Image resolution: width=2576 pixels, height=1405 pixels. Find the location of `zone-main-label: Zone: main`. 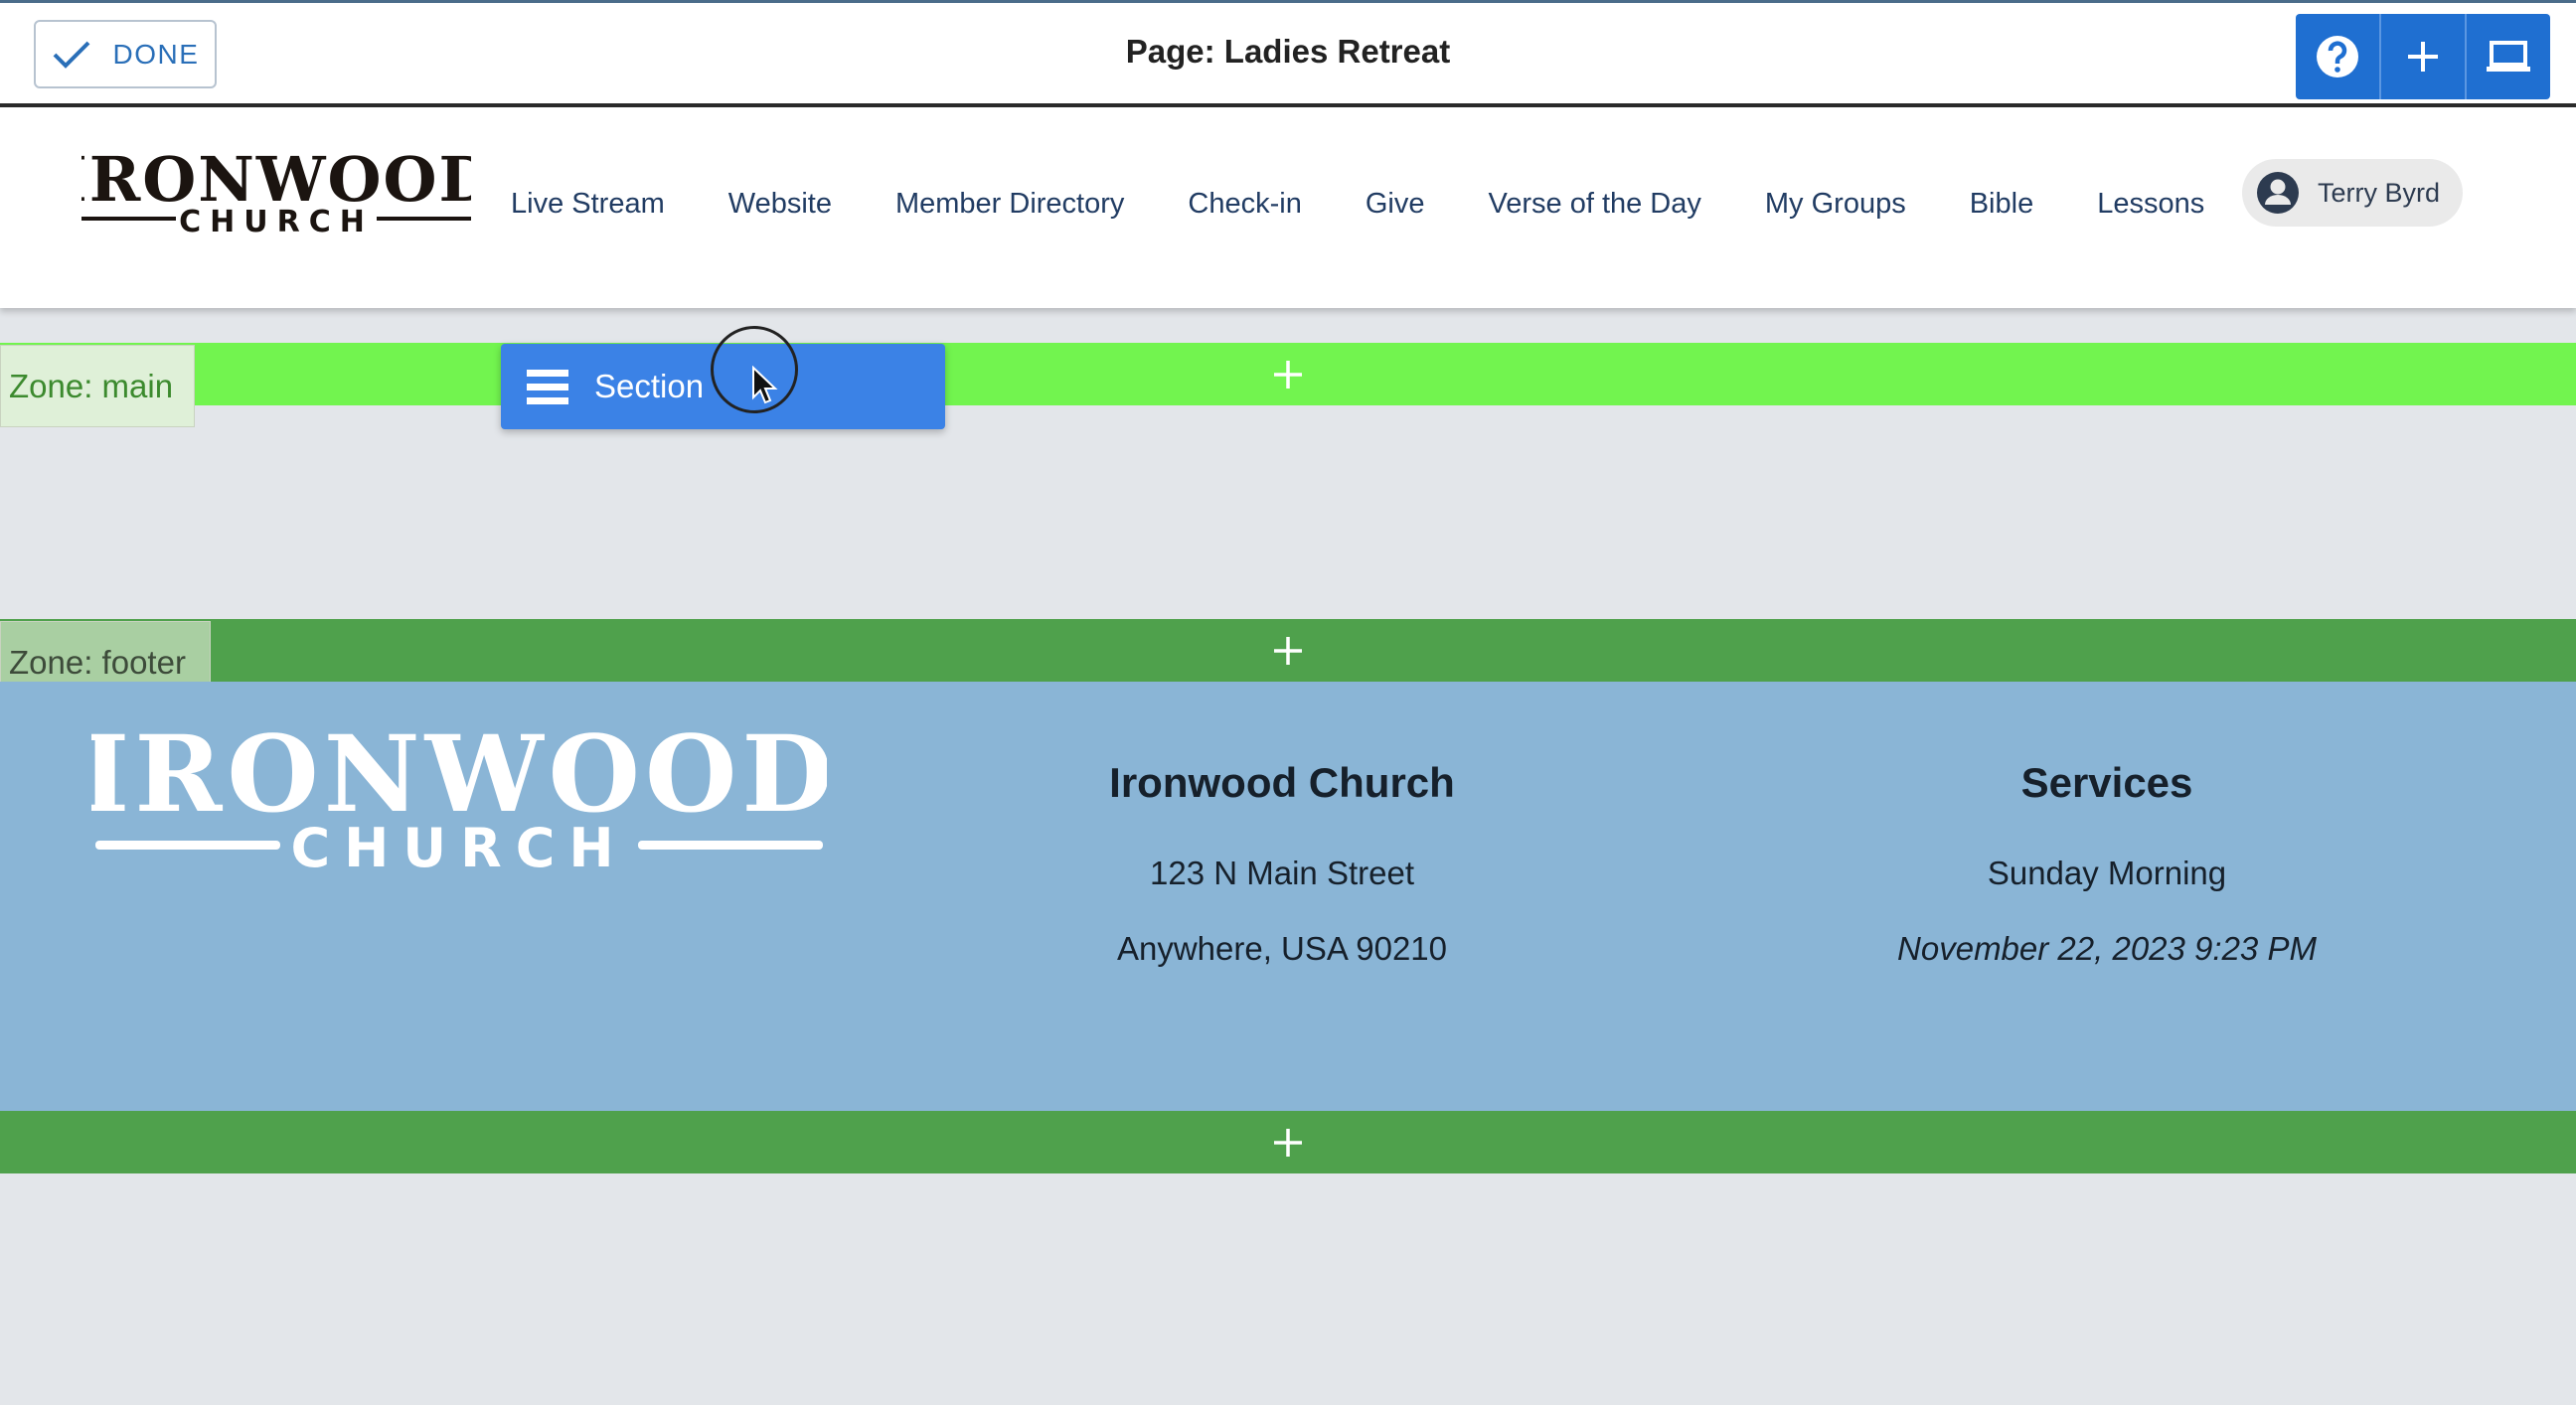

zone-main-label: Zone: main is located at coordinates (97, 386).